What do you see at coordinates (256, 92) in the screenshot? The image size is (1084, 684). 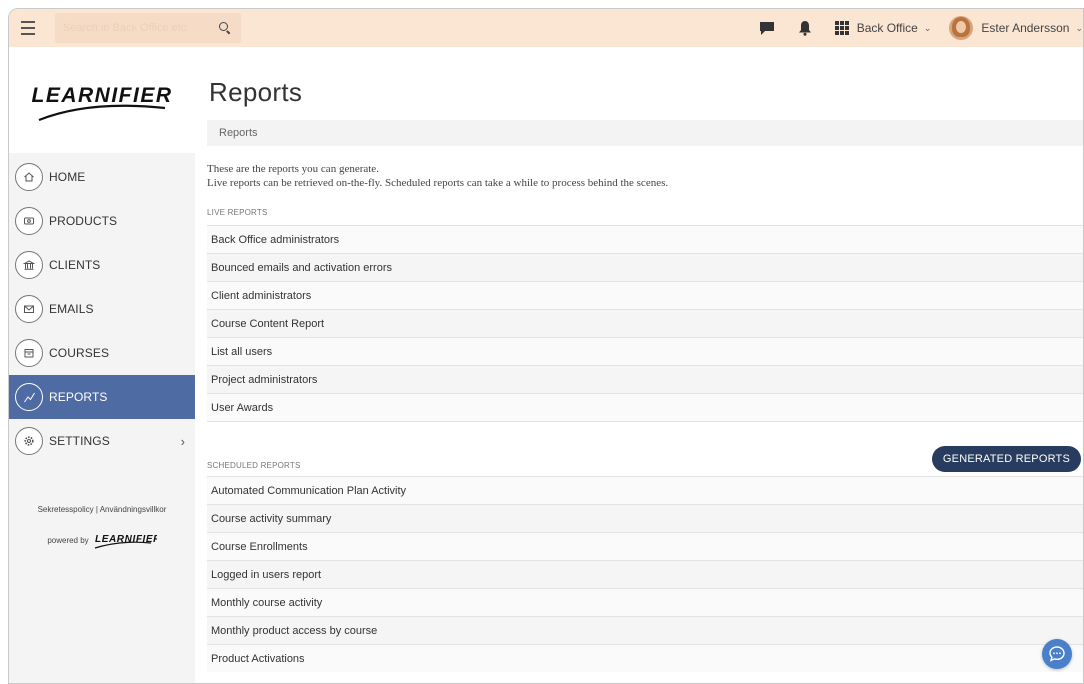 I see `page-title: Reports` at bounding box center [256, 92].